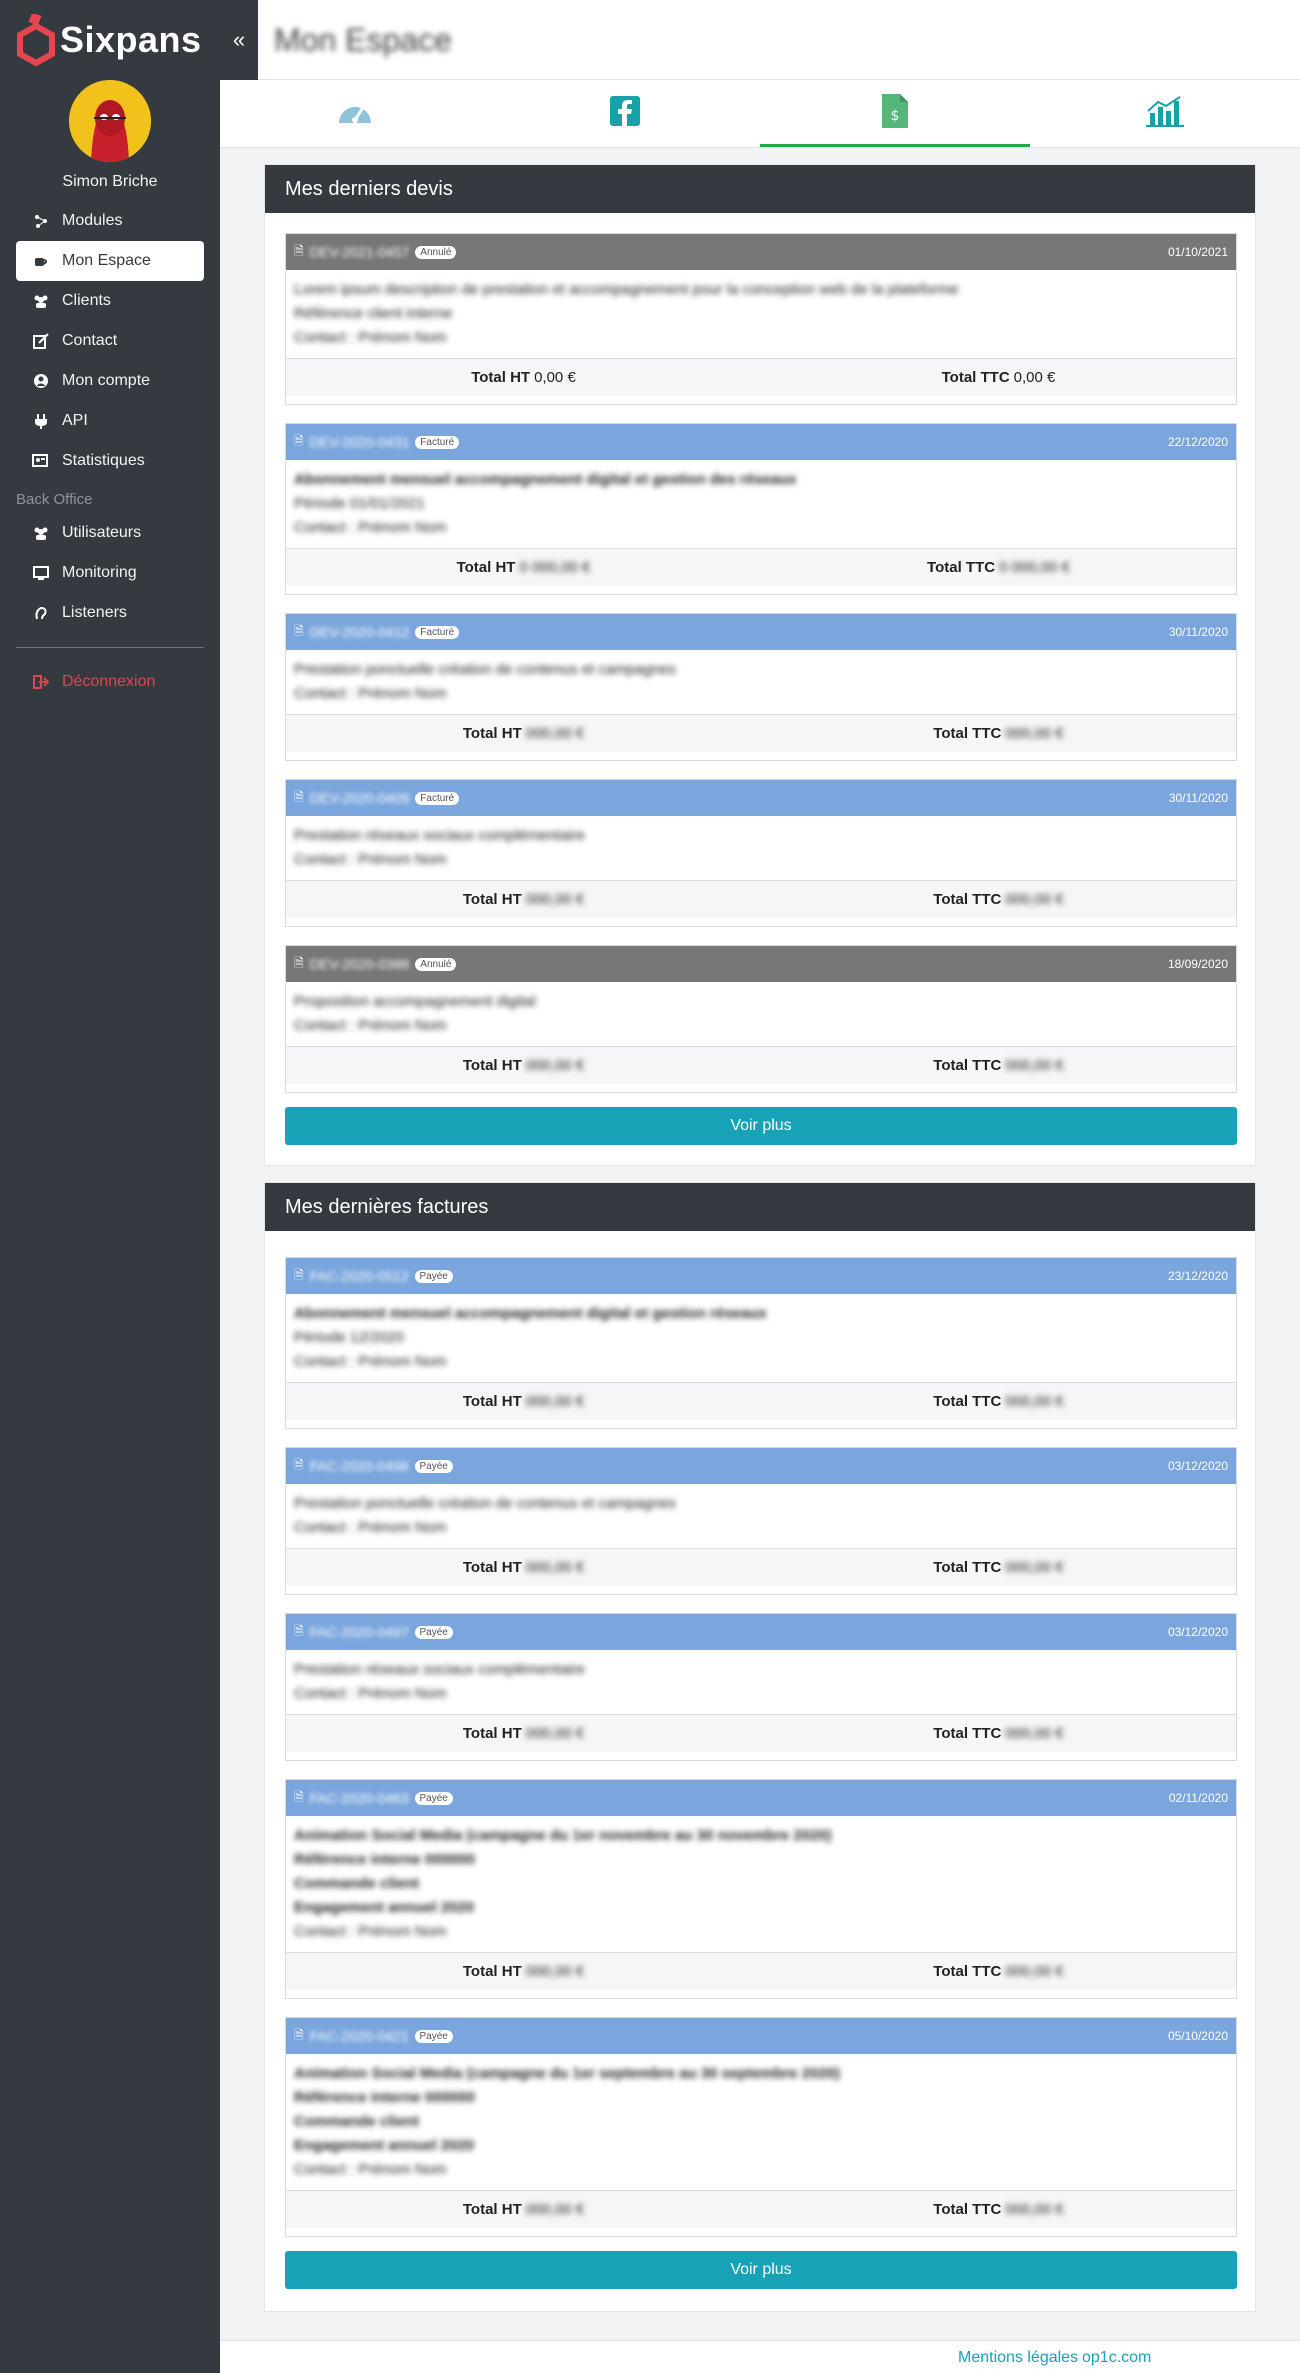 The width and height of the screenshot is (1300, 2373). I want to click on users-icon, so click(41, 533).